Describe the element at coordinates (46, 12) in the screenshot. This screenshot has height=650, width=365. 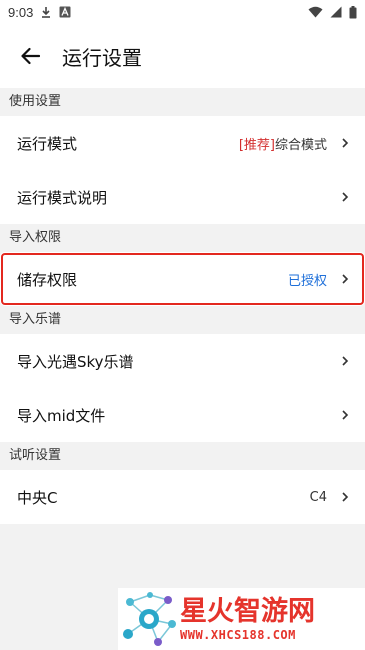
I see `download-icon` at that location.